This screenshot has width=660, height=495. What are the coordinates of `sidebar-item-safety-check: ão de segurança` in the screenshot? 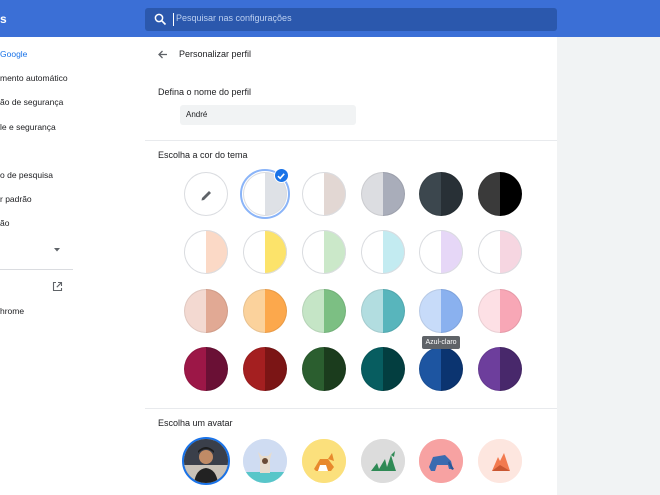 It's located at (31, 102).